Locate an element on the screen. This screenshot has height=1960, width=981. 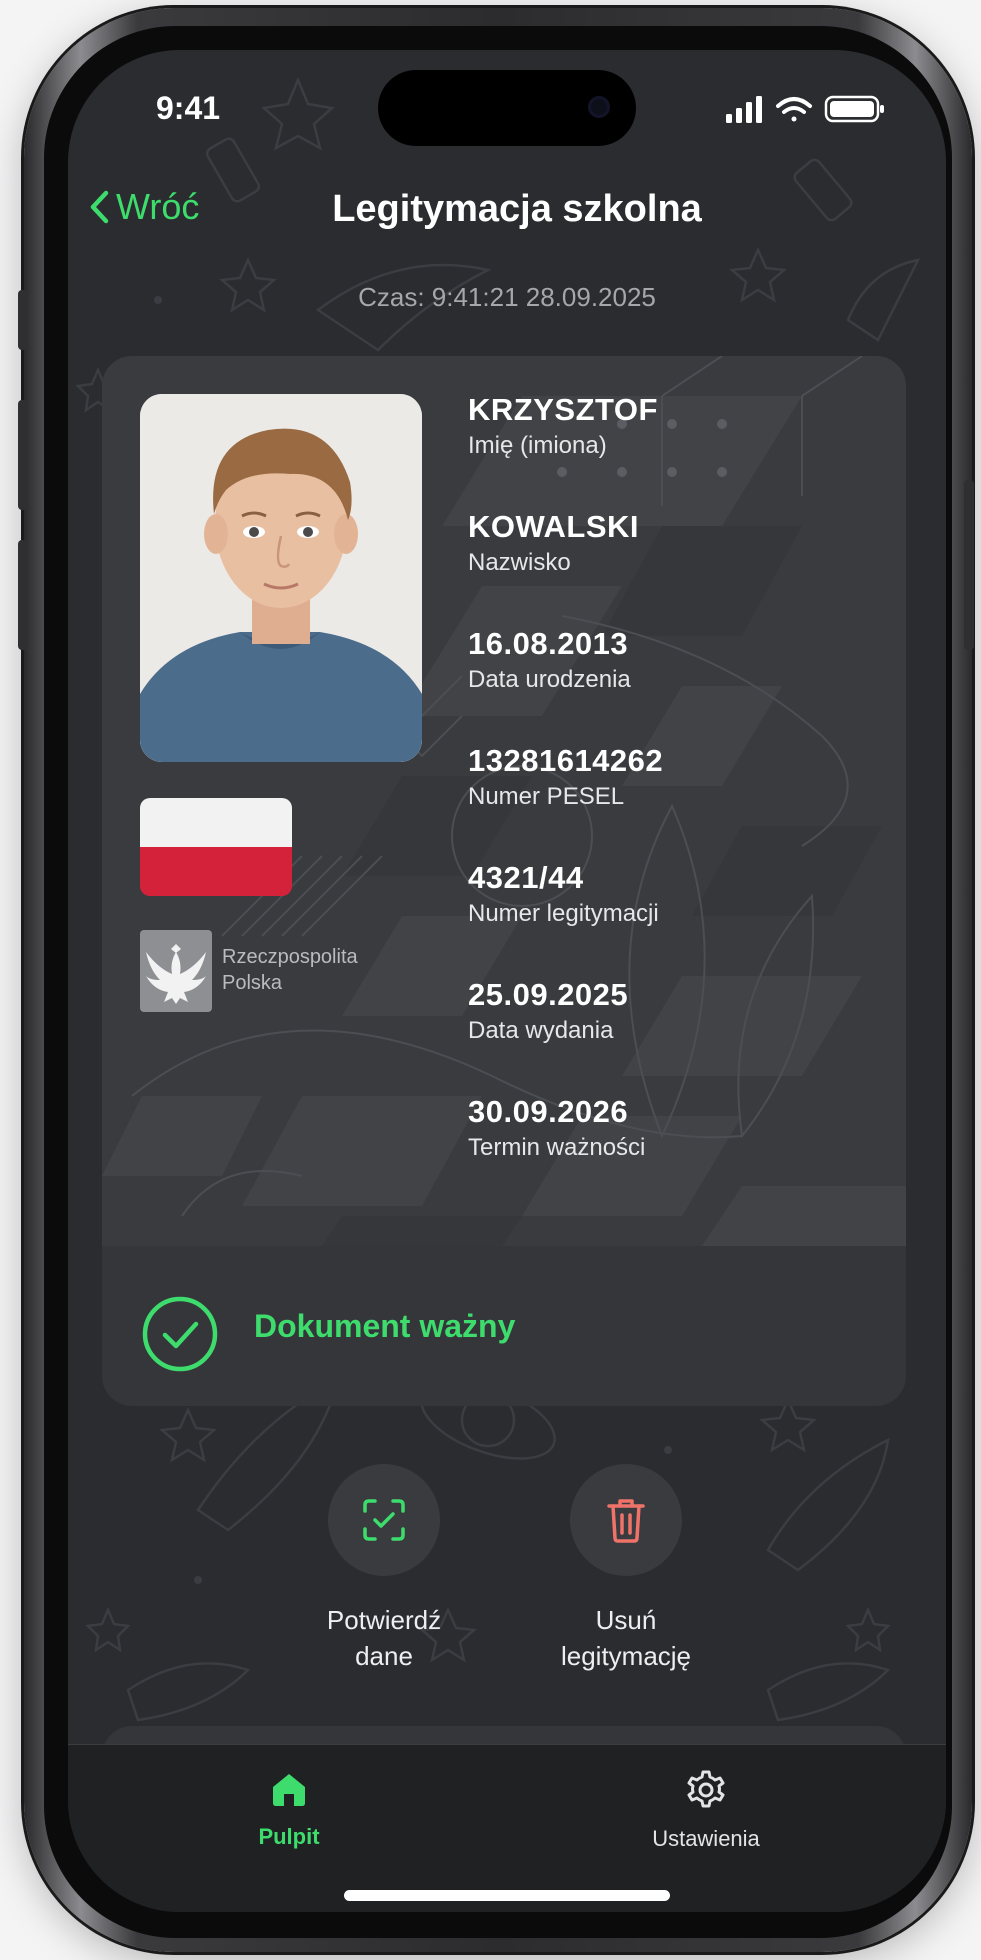
last-name-value: KOWALSKI is located at coordinates (554, 526).